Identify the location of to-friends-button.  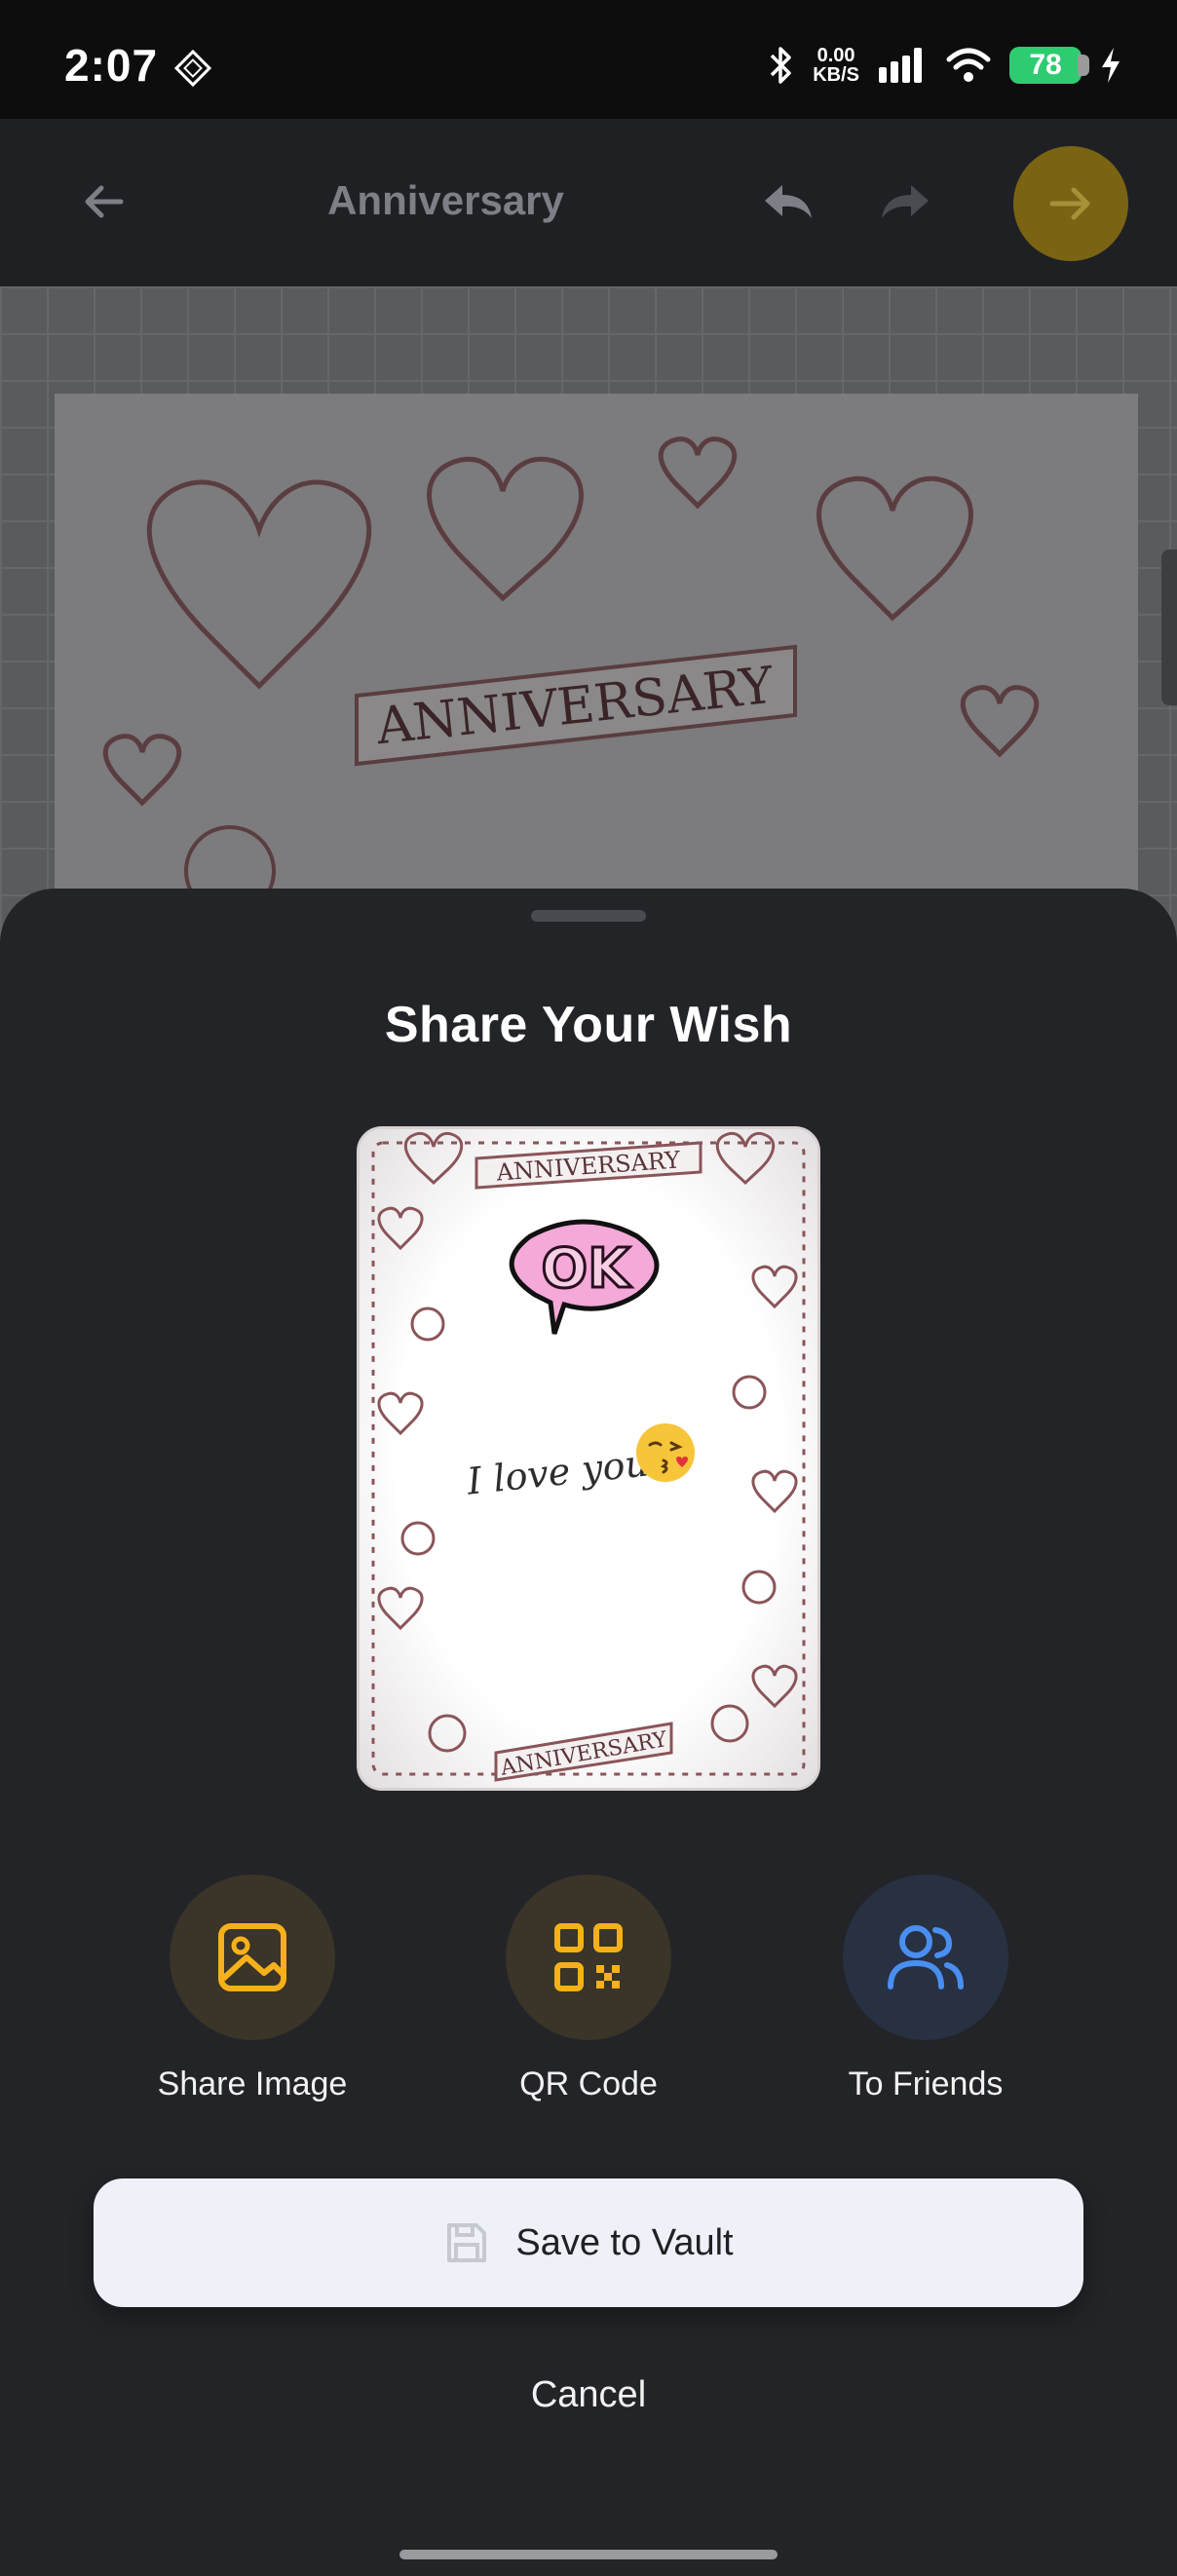
(925, 1957).